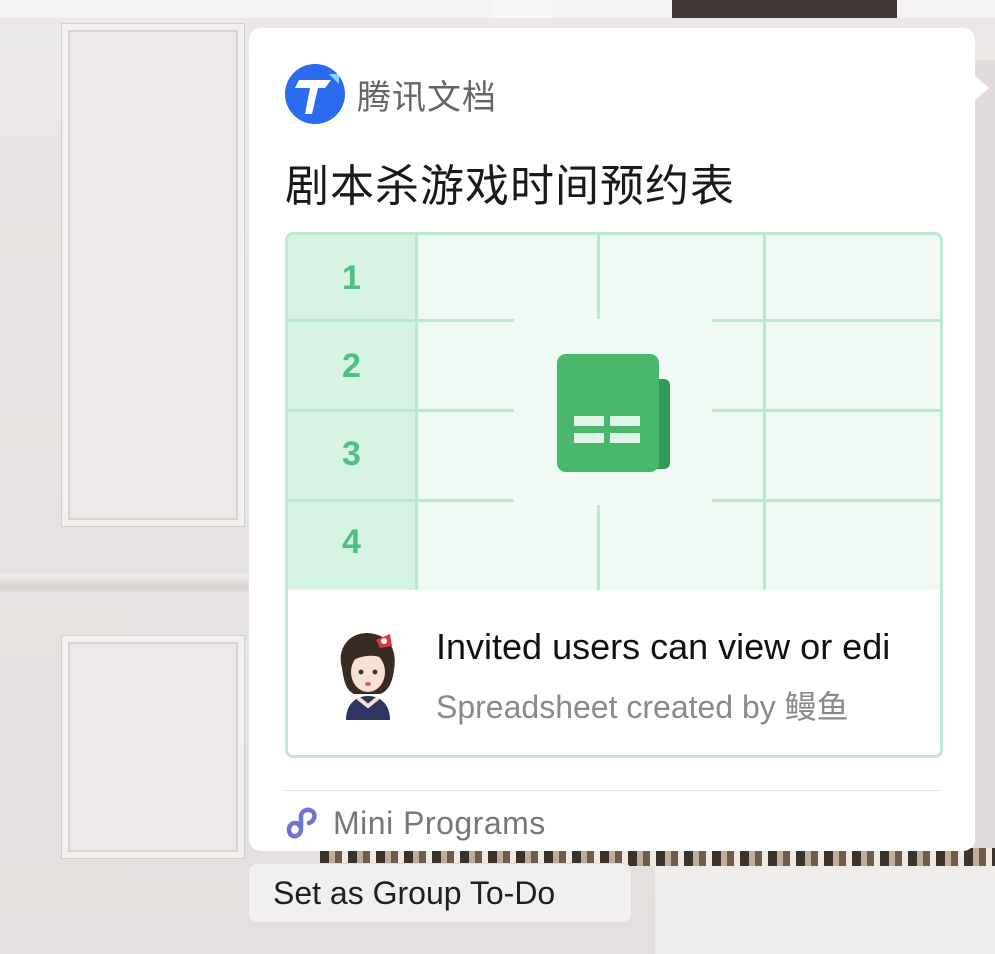 The image size is (995, 954). I want to click on spreadsheet-icon, so click(614, 412).